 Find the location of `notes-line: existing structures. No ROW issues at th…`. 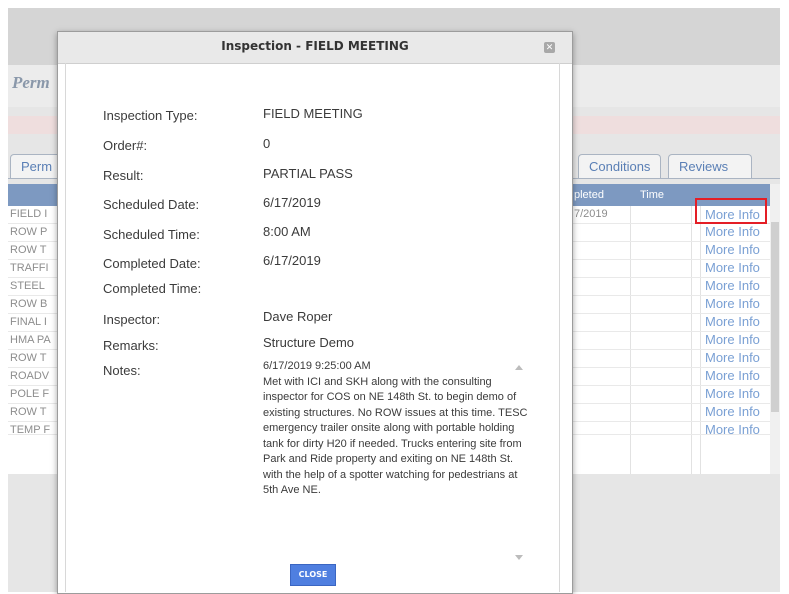

notes-line: existing structures. No ROW issues at th… is located at coordinates (395, 412).